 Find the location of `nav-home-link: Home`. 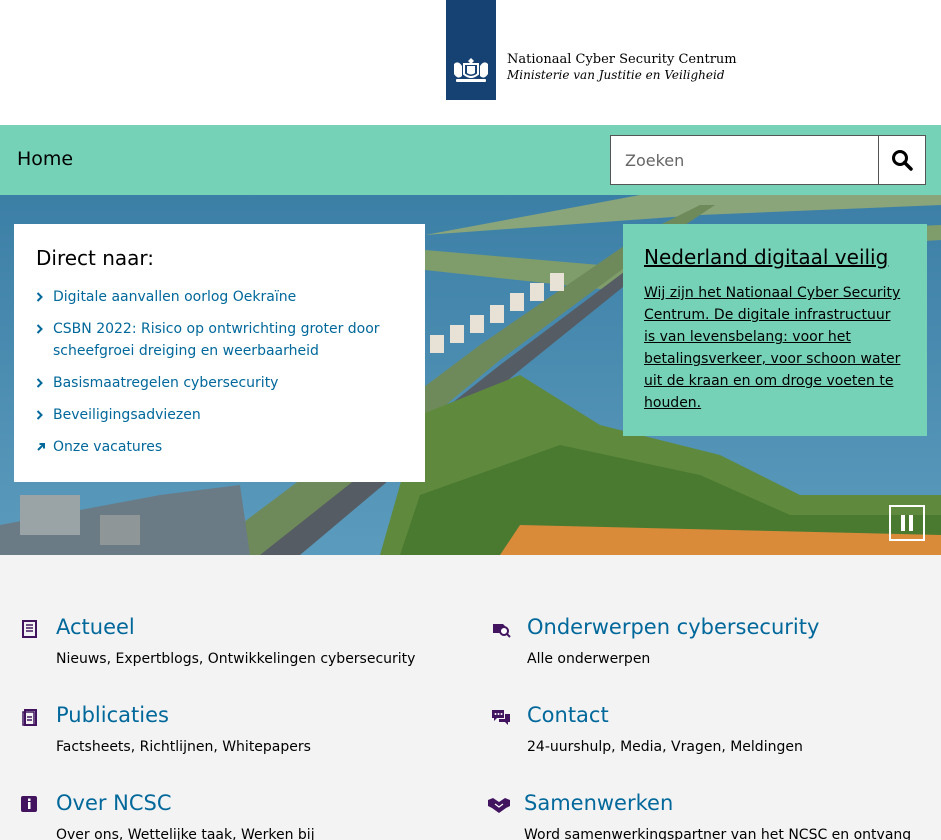

nav-home-link: Home is located at coordinates (45, 159).